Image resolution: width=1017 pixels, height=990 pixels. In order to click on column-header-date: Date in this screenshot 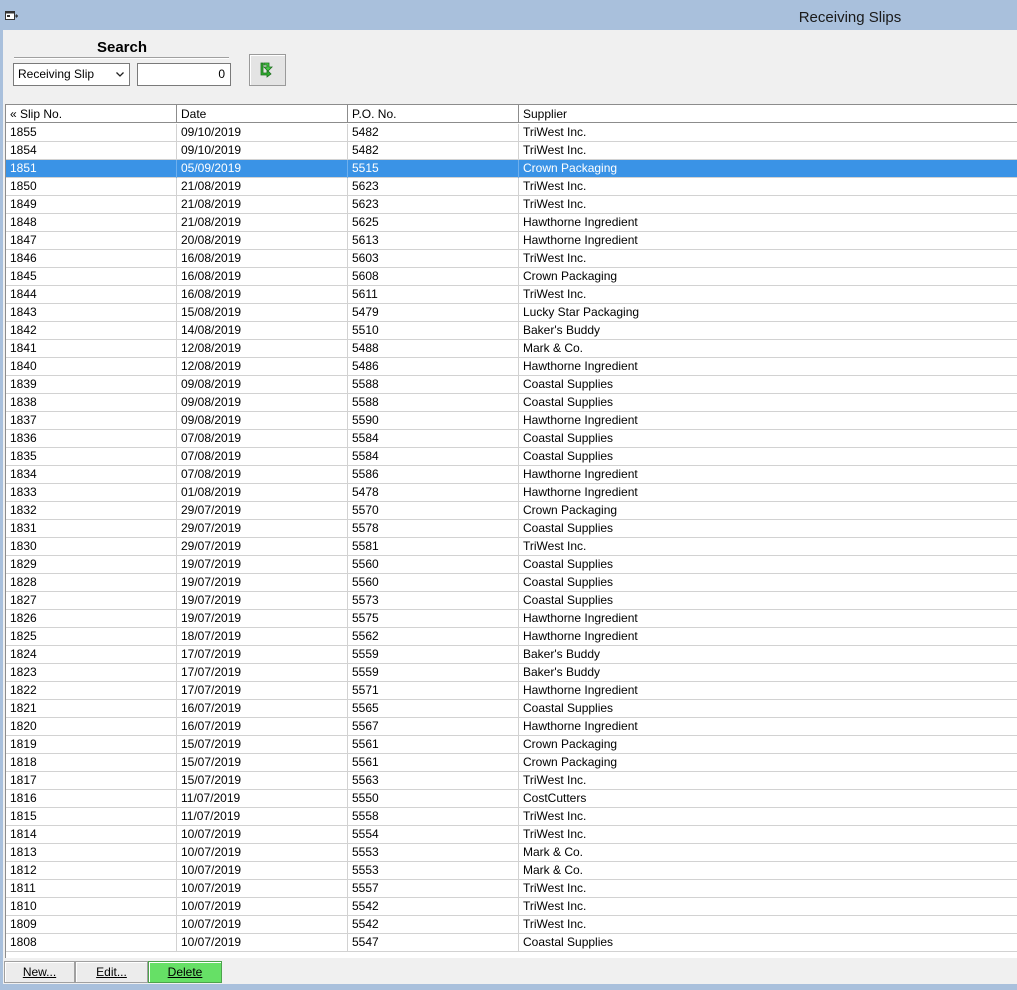, I will do `click(262, 114)`.